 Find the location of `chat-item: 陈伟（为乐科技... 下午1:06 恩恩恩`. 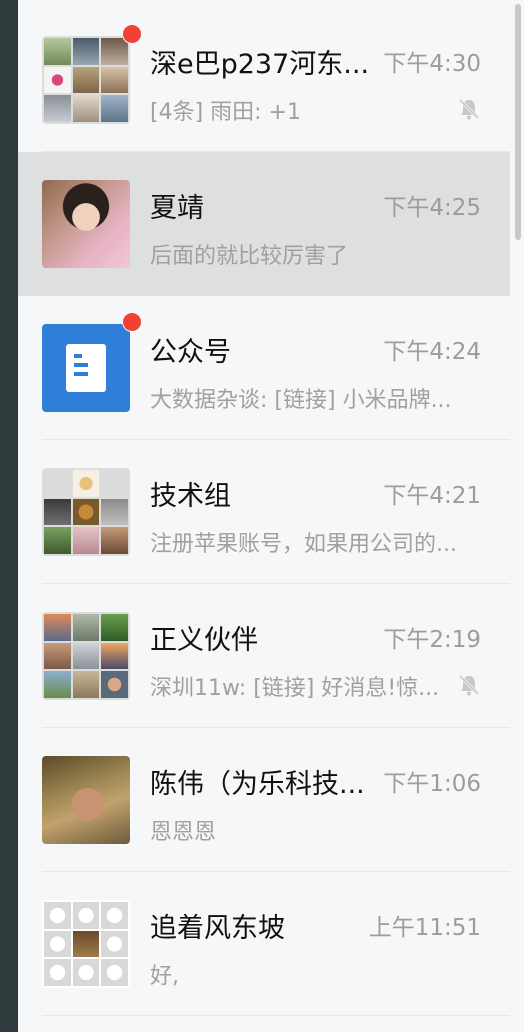

chat-item: 陈伟（为乐科技... 下午1:06 恩恩恩 is located at coordinates (264, 800).